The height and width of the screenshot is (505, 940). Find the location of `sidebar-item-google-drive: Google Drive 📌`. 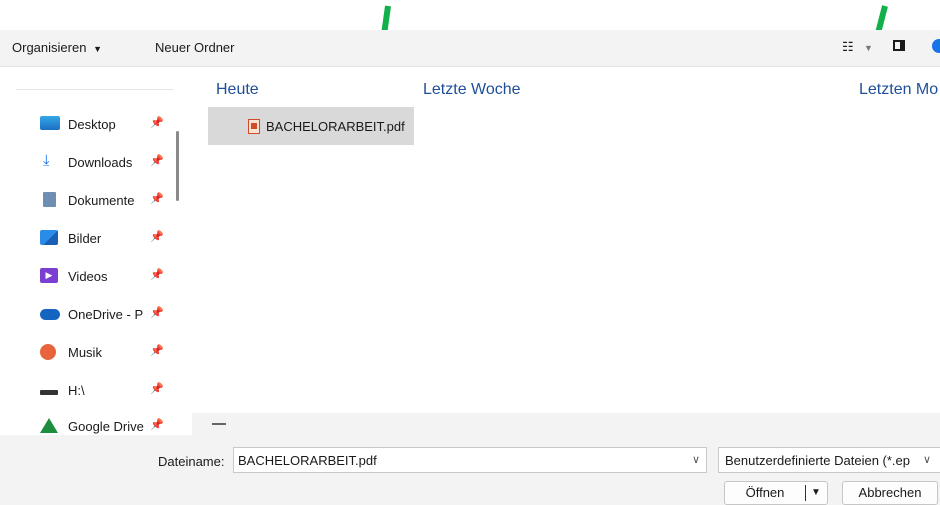

sidebar-item-google-drive: Google Drive 📌 is located at coordinates (110, 425).